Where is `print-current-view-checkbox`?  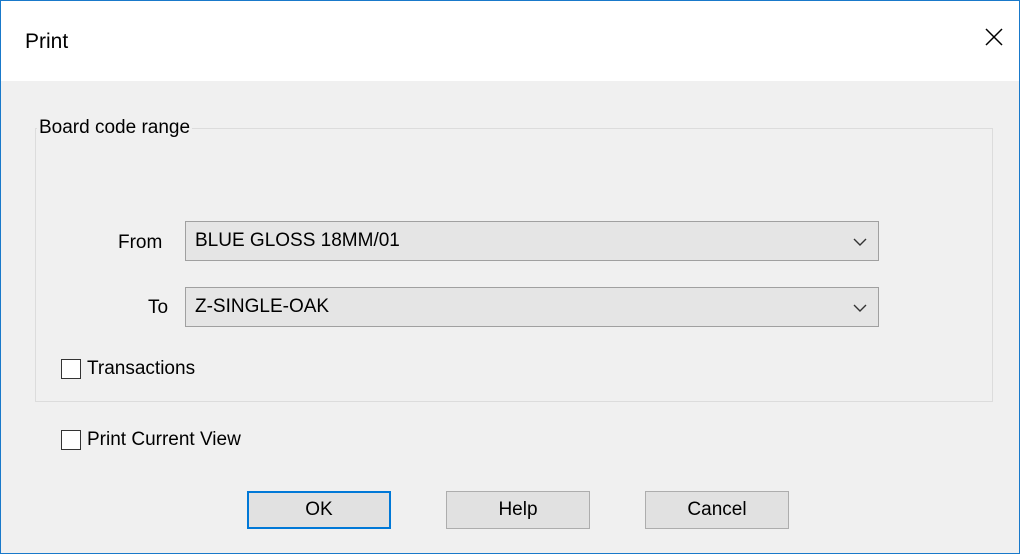 print-current-view-checkbox is located at coordinates (71, 440).